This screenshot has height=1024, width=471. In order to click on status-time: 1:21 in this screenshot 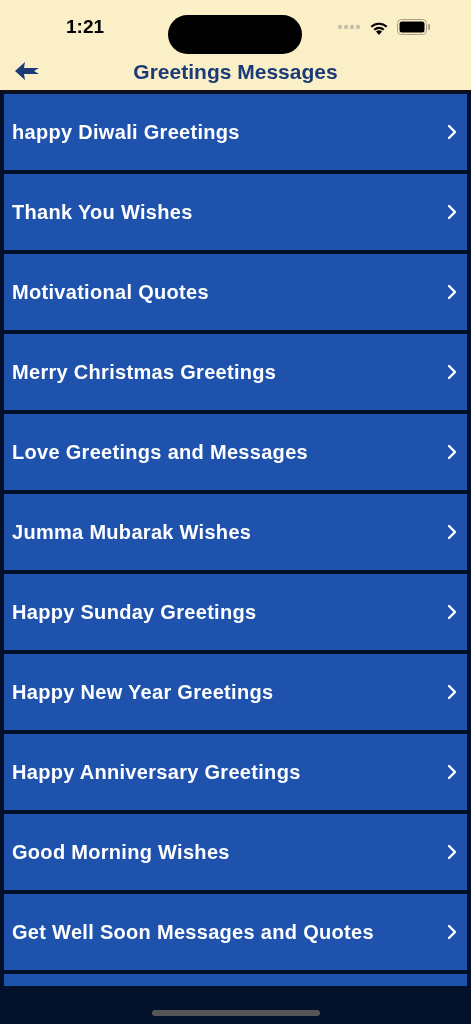, I will do `click(85, 26)`.